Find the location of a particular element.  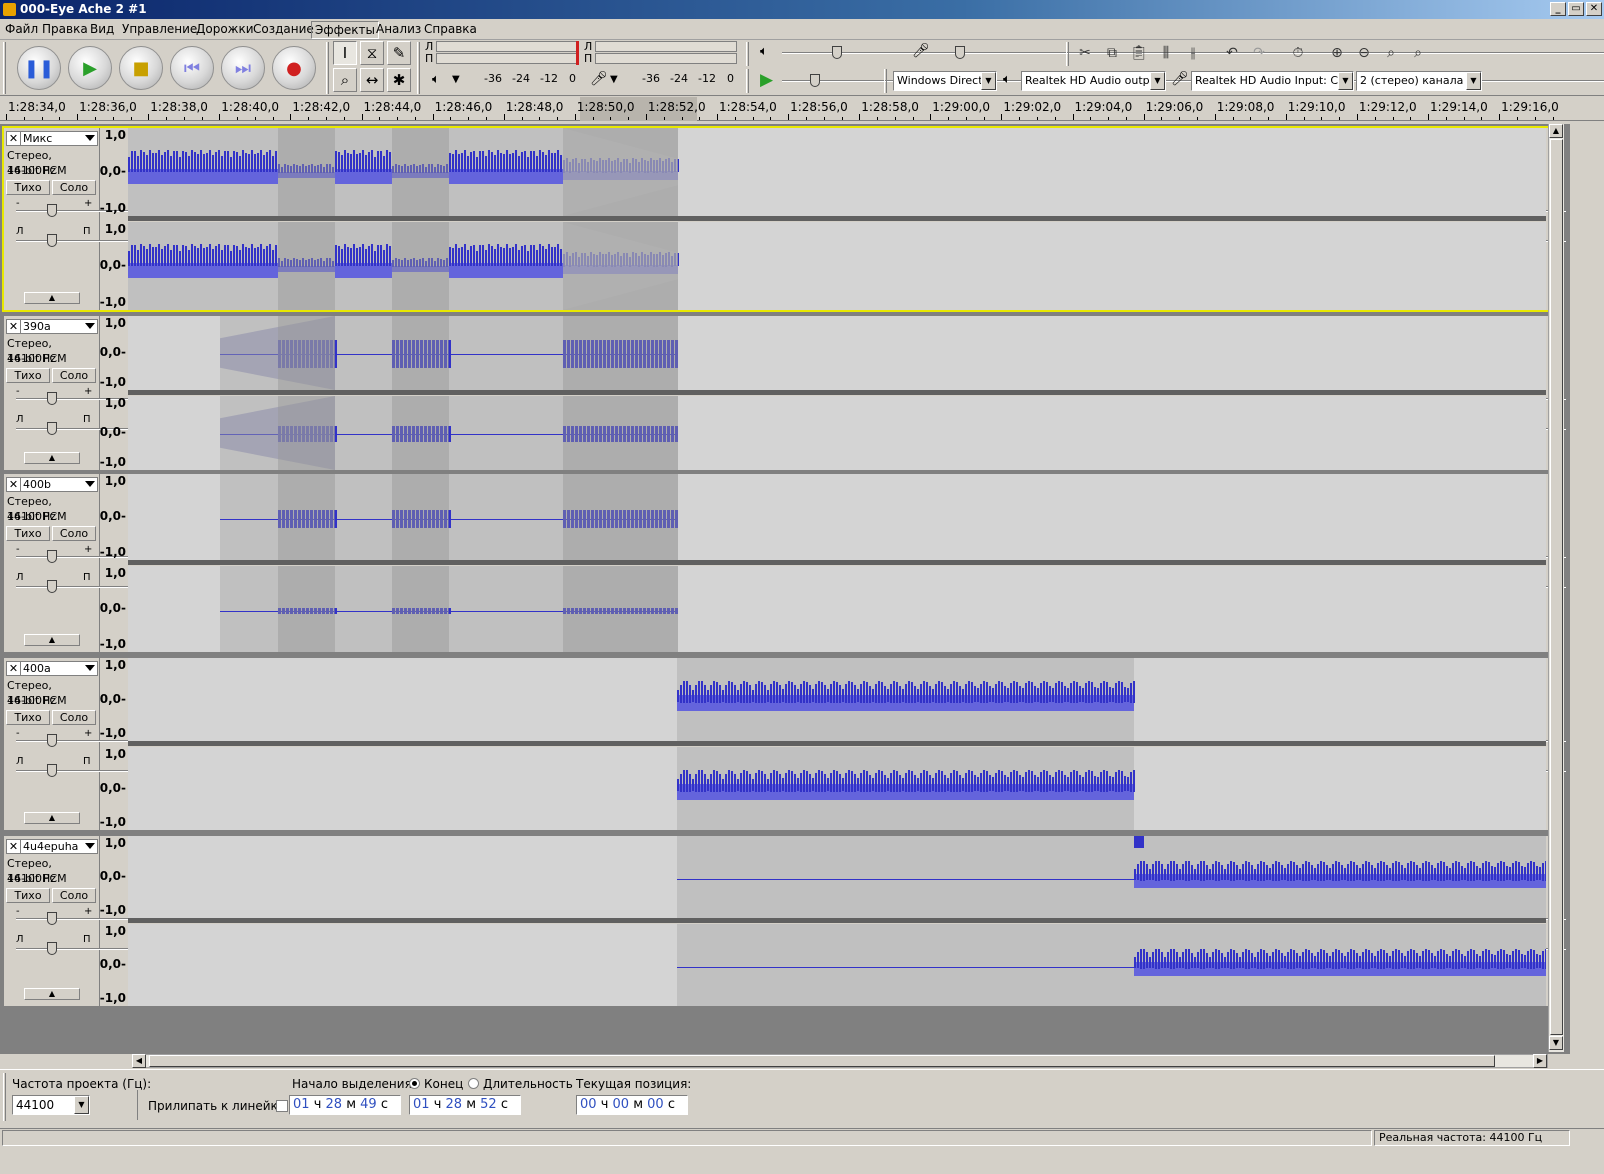

track-name-menu: ✕ 4u4epuha is located at coordinates (52, 846).